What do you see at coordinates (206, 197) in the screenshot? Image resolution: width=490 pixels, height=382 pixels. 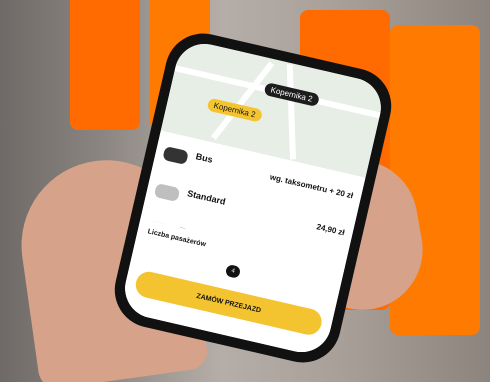 I see `ride-name: Standard` at bounding box center [206, 197].